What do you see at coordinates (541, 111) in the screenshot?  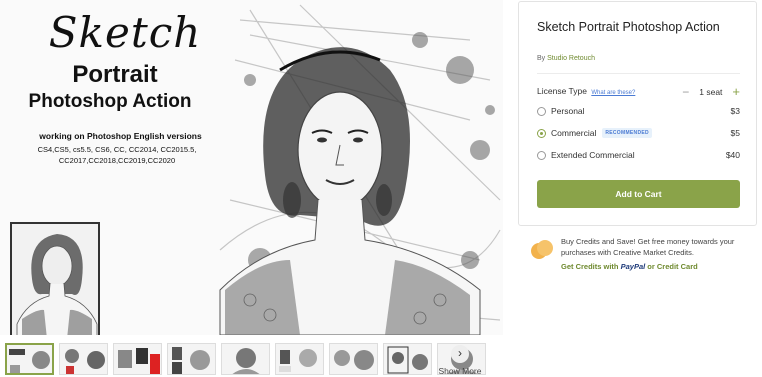 I see `radio-personal` at bounding box center [541, 111].